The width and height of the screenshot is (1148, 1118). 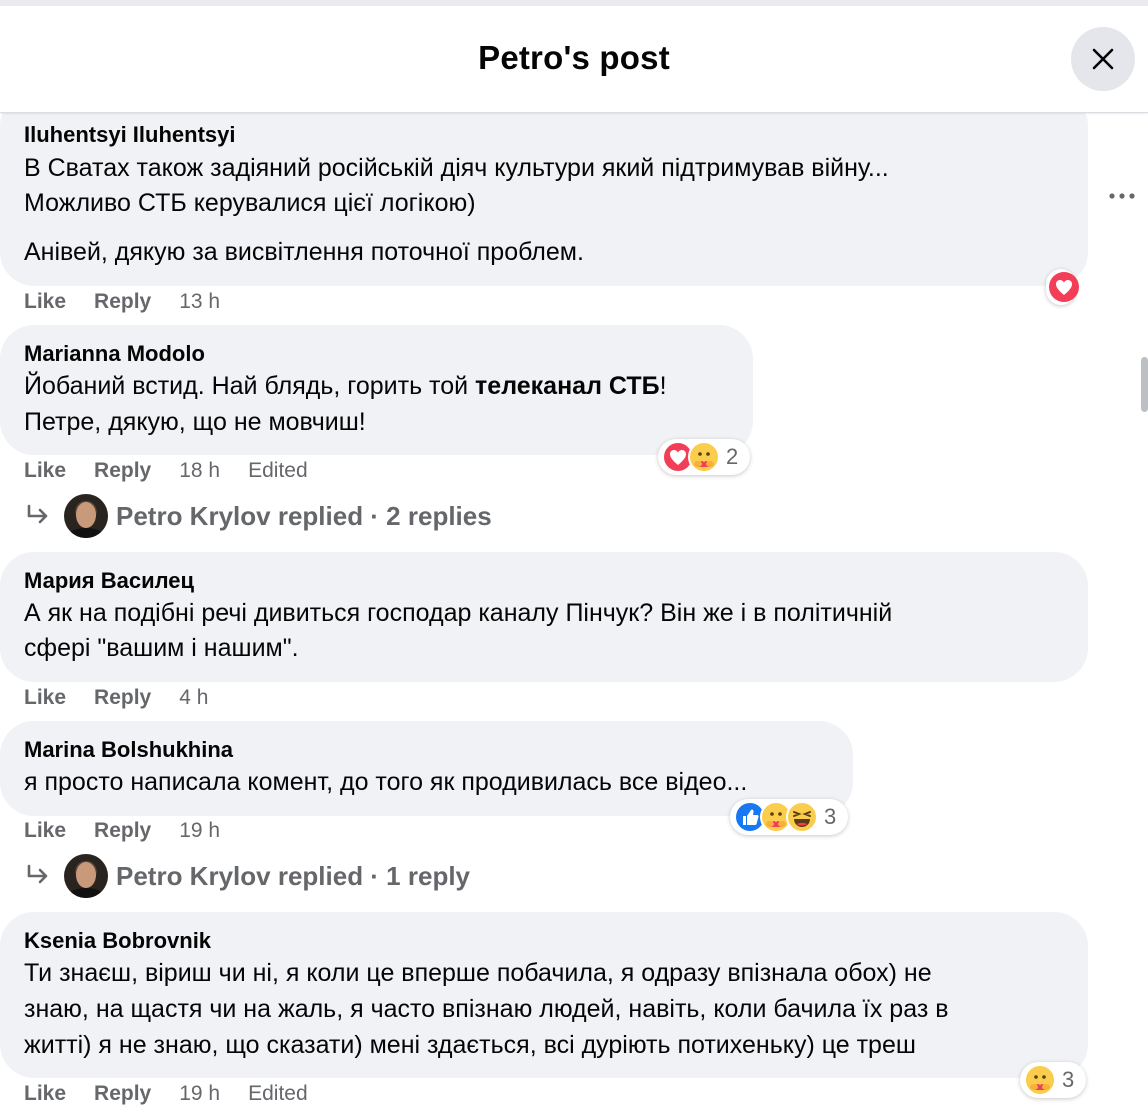 What do you see at coordinates (732, 456) in the screenshot?
I see `reaction-count: 2` at bounding box center [732, 456].